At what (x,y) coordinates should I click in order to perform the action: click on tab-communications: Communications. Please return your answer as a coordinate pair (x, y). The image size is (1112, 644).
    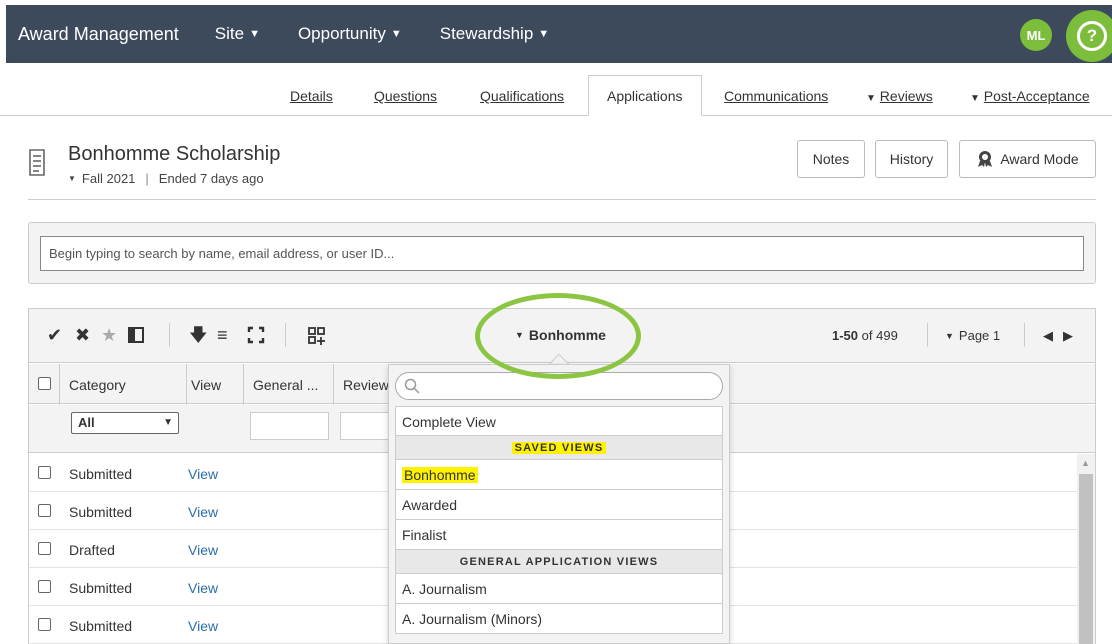
    Looking at the image, I should click on (776, 96).